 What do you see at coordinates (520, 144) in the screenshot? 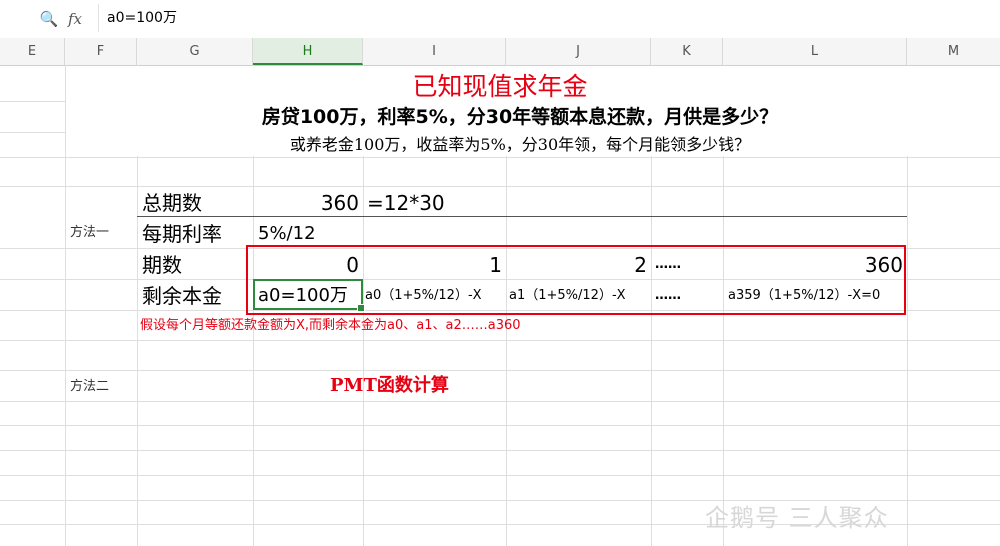
I see `subtitle-alternative: 或养老金100万，收益率为5%，分30年领，每个月能领多少钱？` at bounding box center [520, 144].